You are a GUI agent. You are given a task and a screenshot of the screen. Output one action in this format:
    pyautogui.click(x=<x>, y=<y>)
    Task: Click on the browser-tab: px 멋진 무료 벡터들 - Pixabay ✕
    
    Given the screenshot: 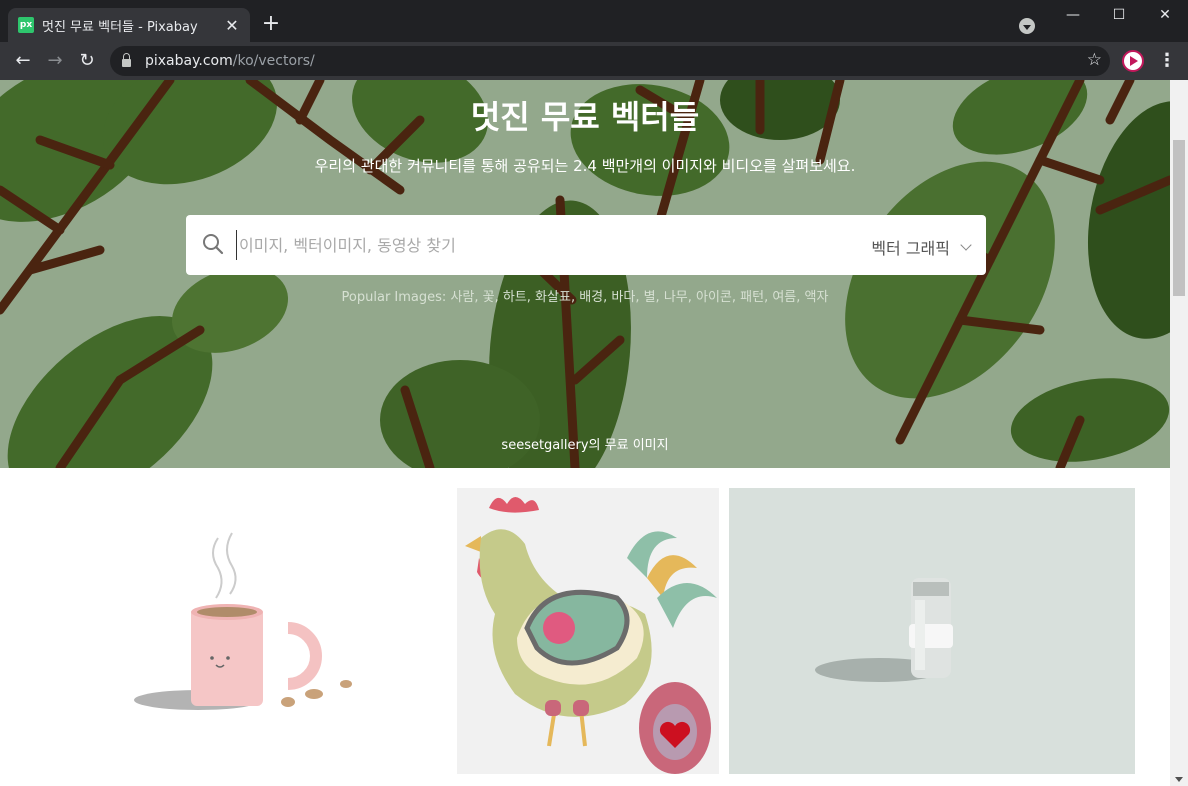 What is the action you would take?
    pyautogui.click(x=129, y=25)
    